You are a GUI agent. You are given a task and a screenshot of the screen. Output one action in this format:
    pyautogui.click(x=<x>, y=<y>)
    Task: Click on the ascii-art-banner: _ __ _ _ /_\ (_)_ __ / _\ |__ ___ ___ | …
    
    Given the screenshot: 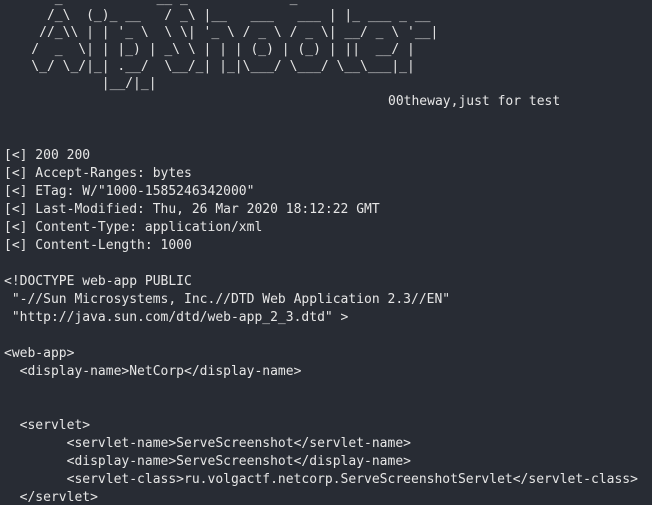 What is the action you would take?
    pyautogui.click(x=235, y=45)
    